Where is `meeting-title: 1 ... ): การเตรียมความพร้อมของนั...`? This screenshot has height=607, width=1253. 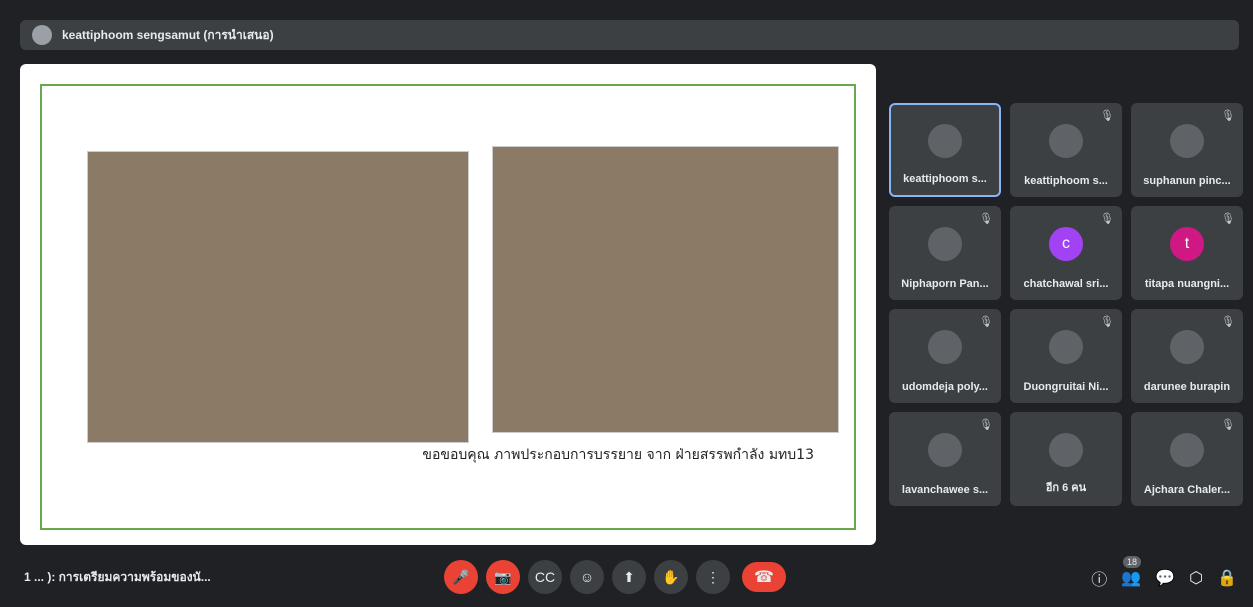 meeting-title: 1 ... ): การเตรียมความพร้อมของนั... is located at coordinates (117, 577).